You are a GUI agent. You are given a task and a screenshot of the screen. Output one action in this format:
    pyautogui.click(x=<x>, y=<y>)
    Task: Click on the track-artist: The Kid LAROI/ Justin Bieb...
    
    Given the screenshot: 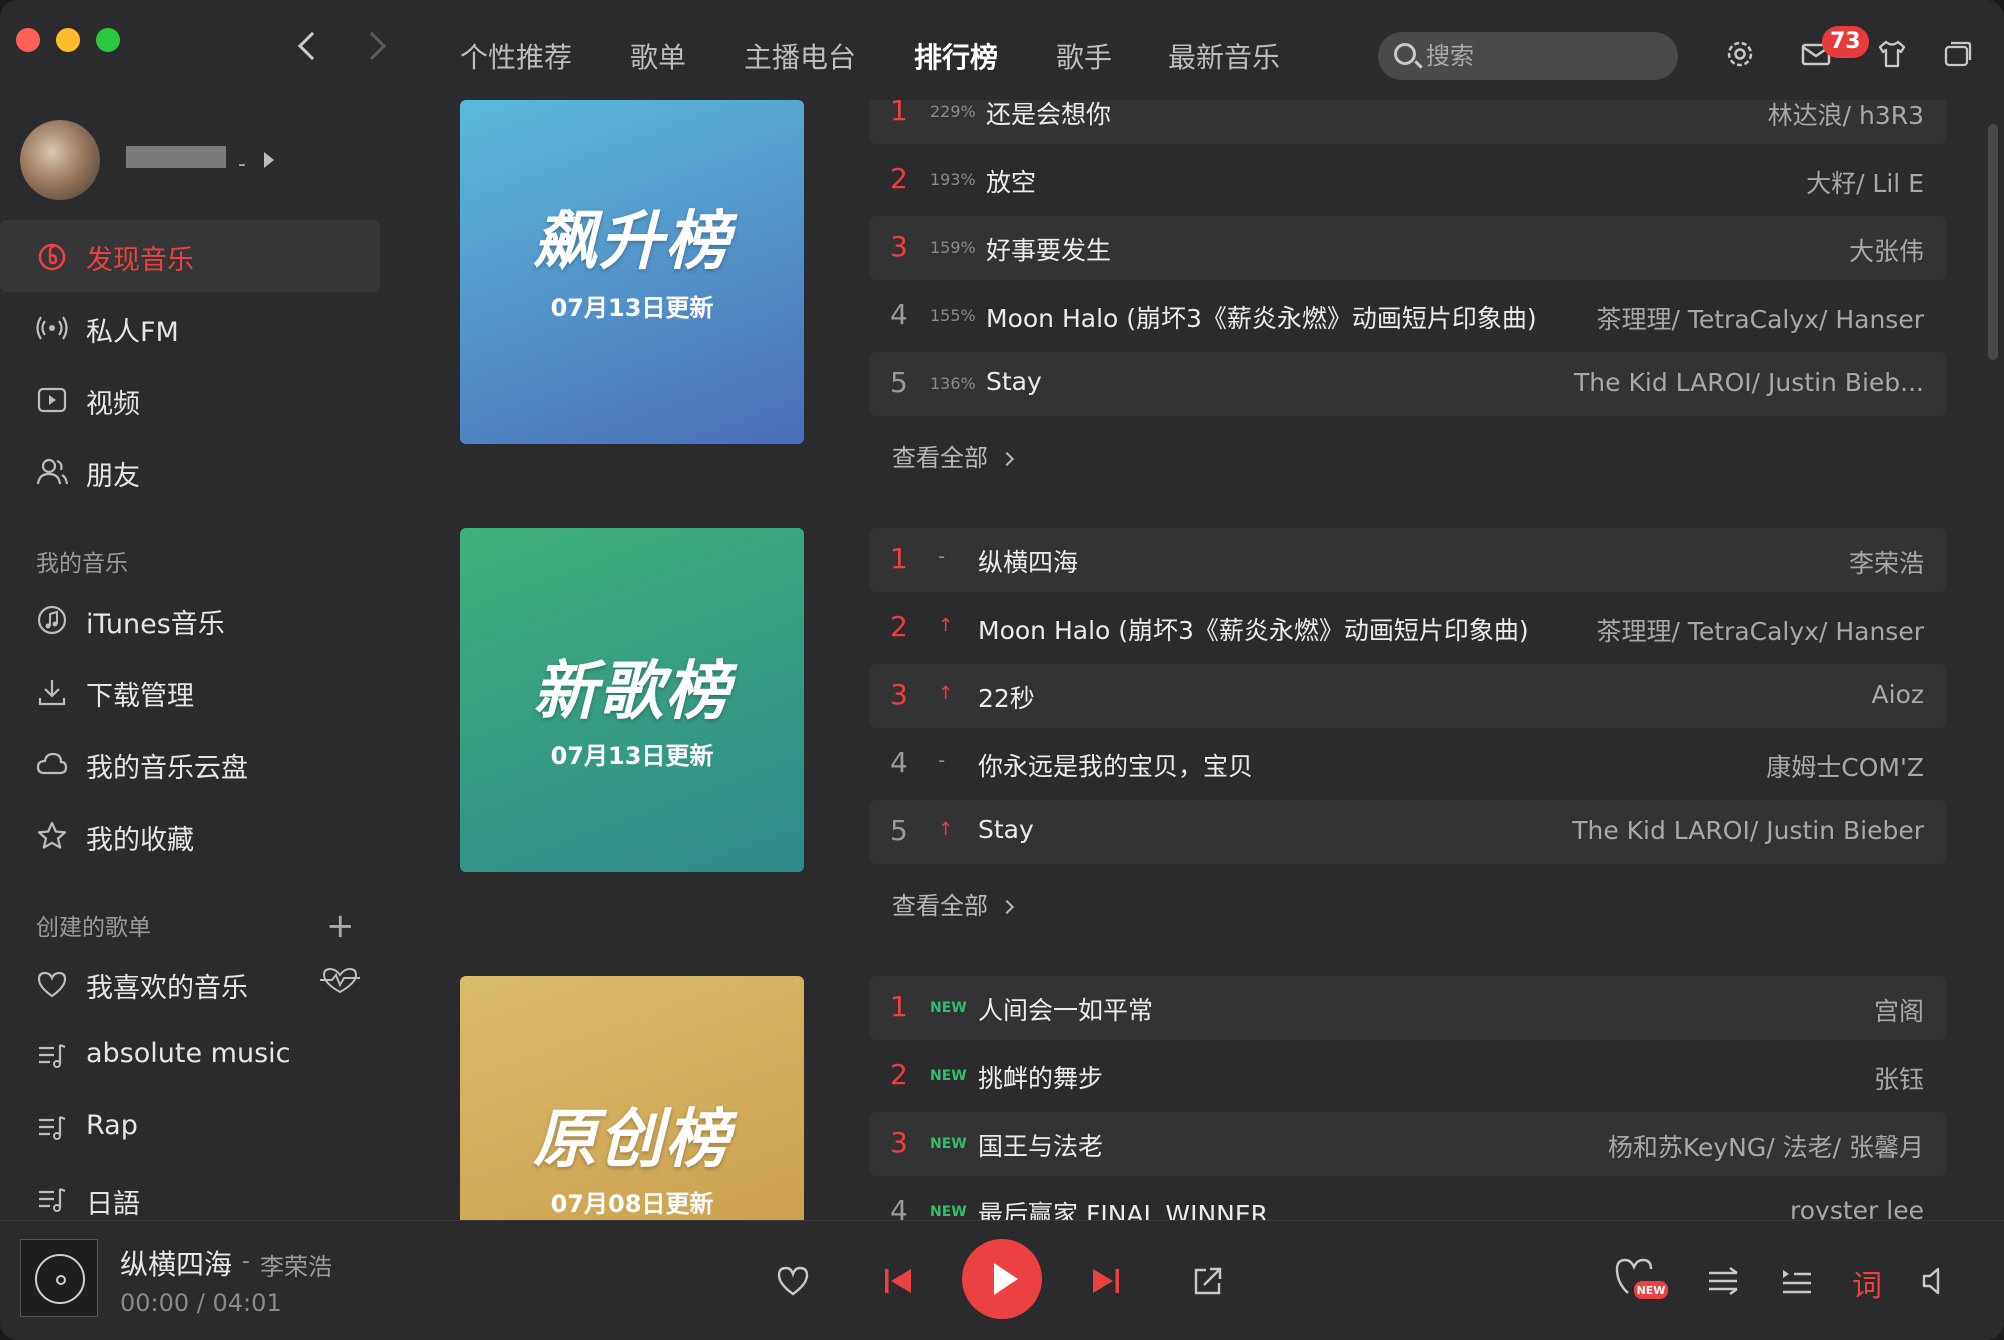 What is the action you would take?
    pyautogui.click(x=1749, y=382)
    